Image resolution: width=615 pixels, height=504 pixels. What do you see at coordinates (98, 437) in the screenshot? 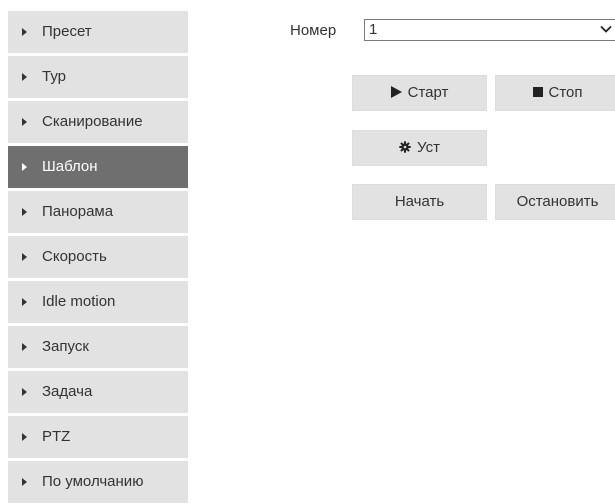
I see `sidebar-item-ptz: PTZ` at bounding box center [98, 437].